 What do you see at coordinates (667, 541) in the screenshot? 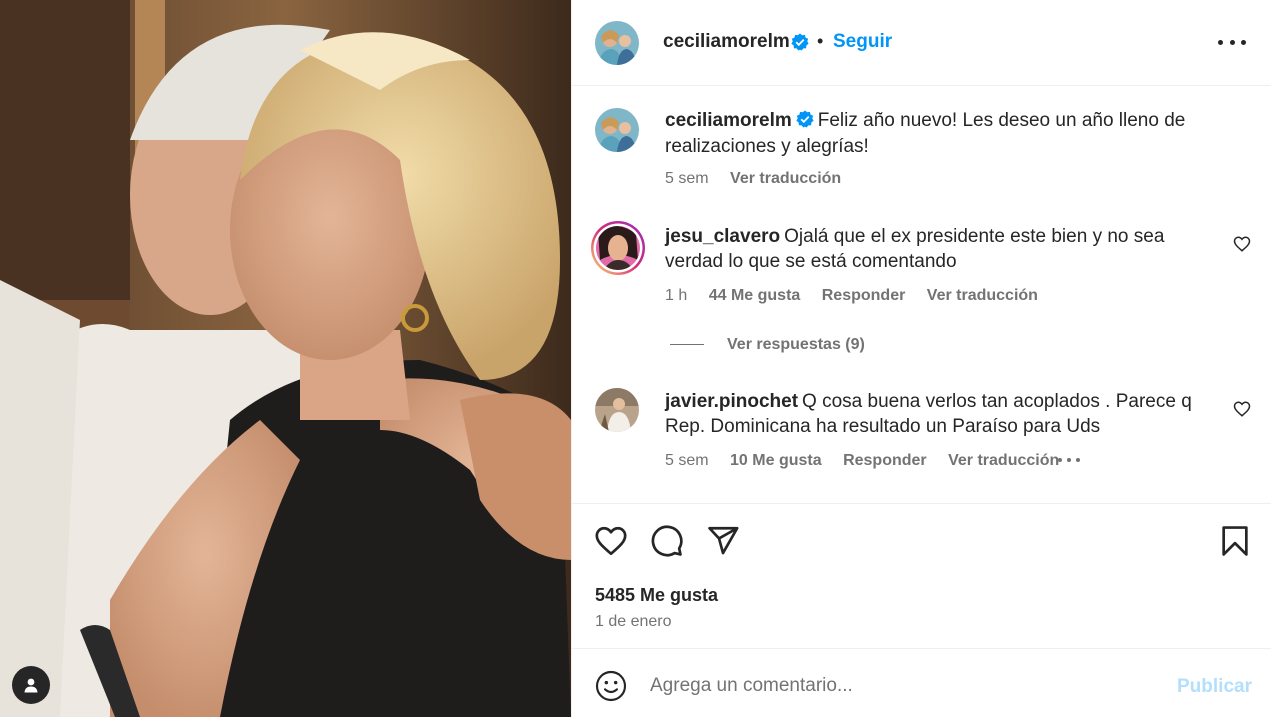
I see `comment-icon` at bounding box center [667, 541].